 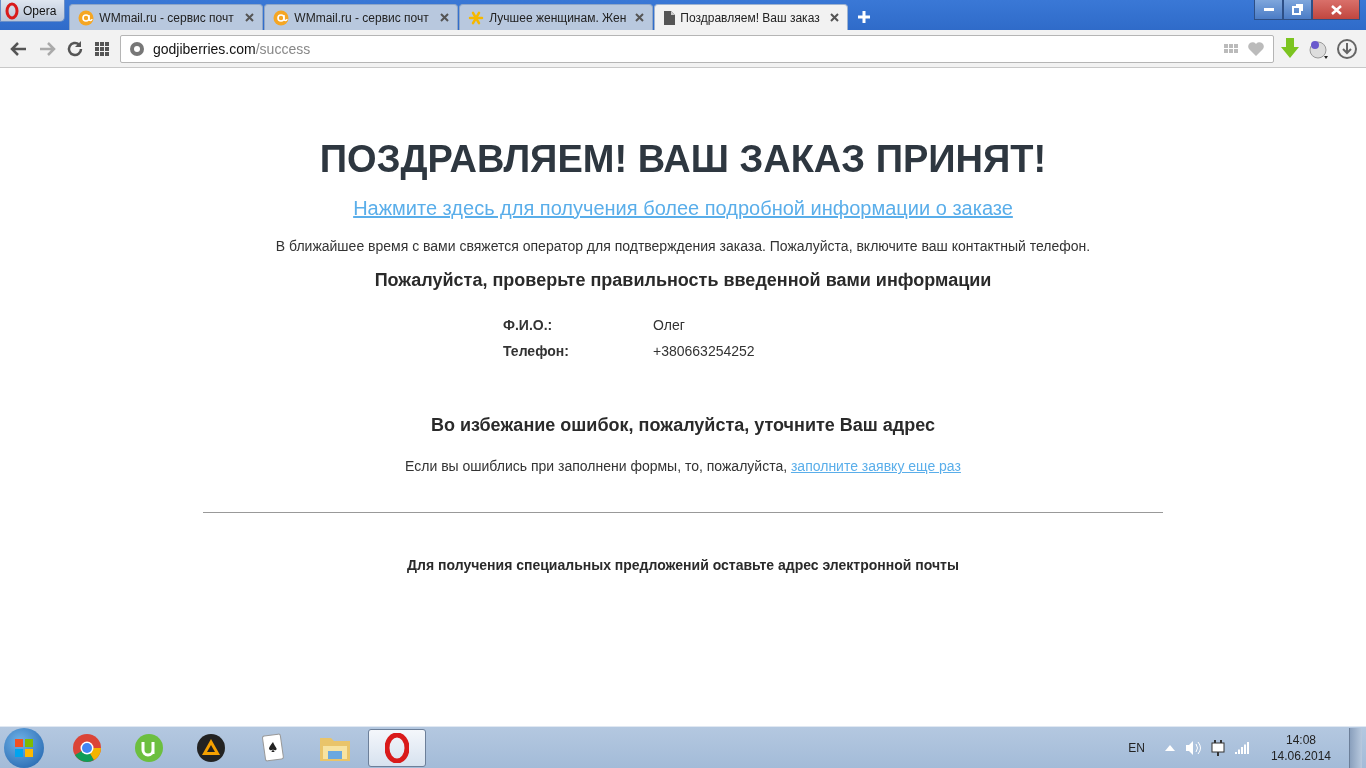 I want to click on chrome-icon, so click(x=87, y=747).